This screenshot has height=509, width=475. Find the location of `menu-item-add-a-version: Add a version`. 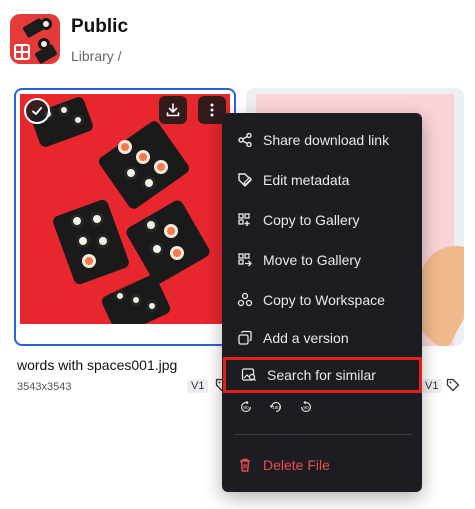

menu-item-add-a-version: Add a version is located at coordinates (322, 338).